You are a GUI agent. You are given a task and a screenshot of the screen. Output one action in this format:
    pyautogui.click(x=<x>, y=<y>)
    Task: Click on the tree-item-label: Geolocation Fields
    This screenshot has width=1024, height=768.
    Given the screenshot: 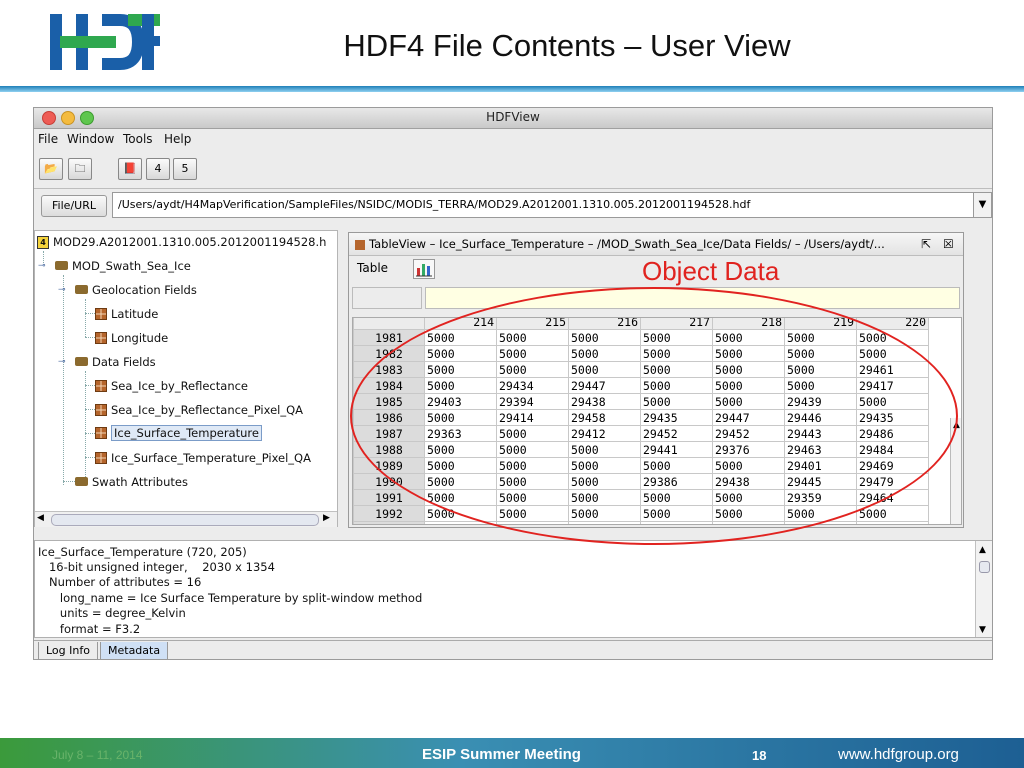 What is the action you would take?
    pyautogui.click(x=144, y=290)
    